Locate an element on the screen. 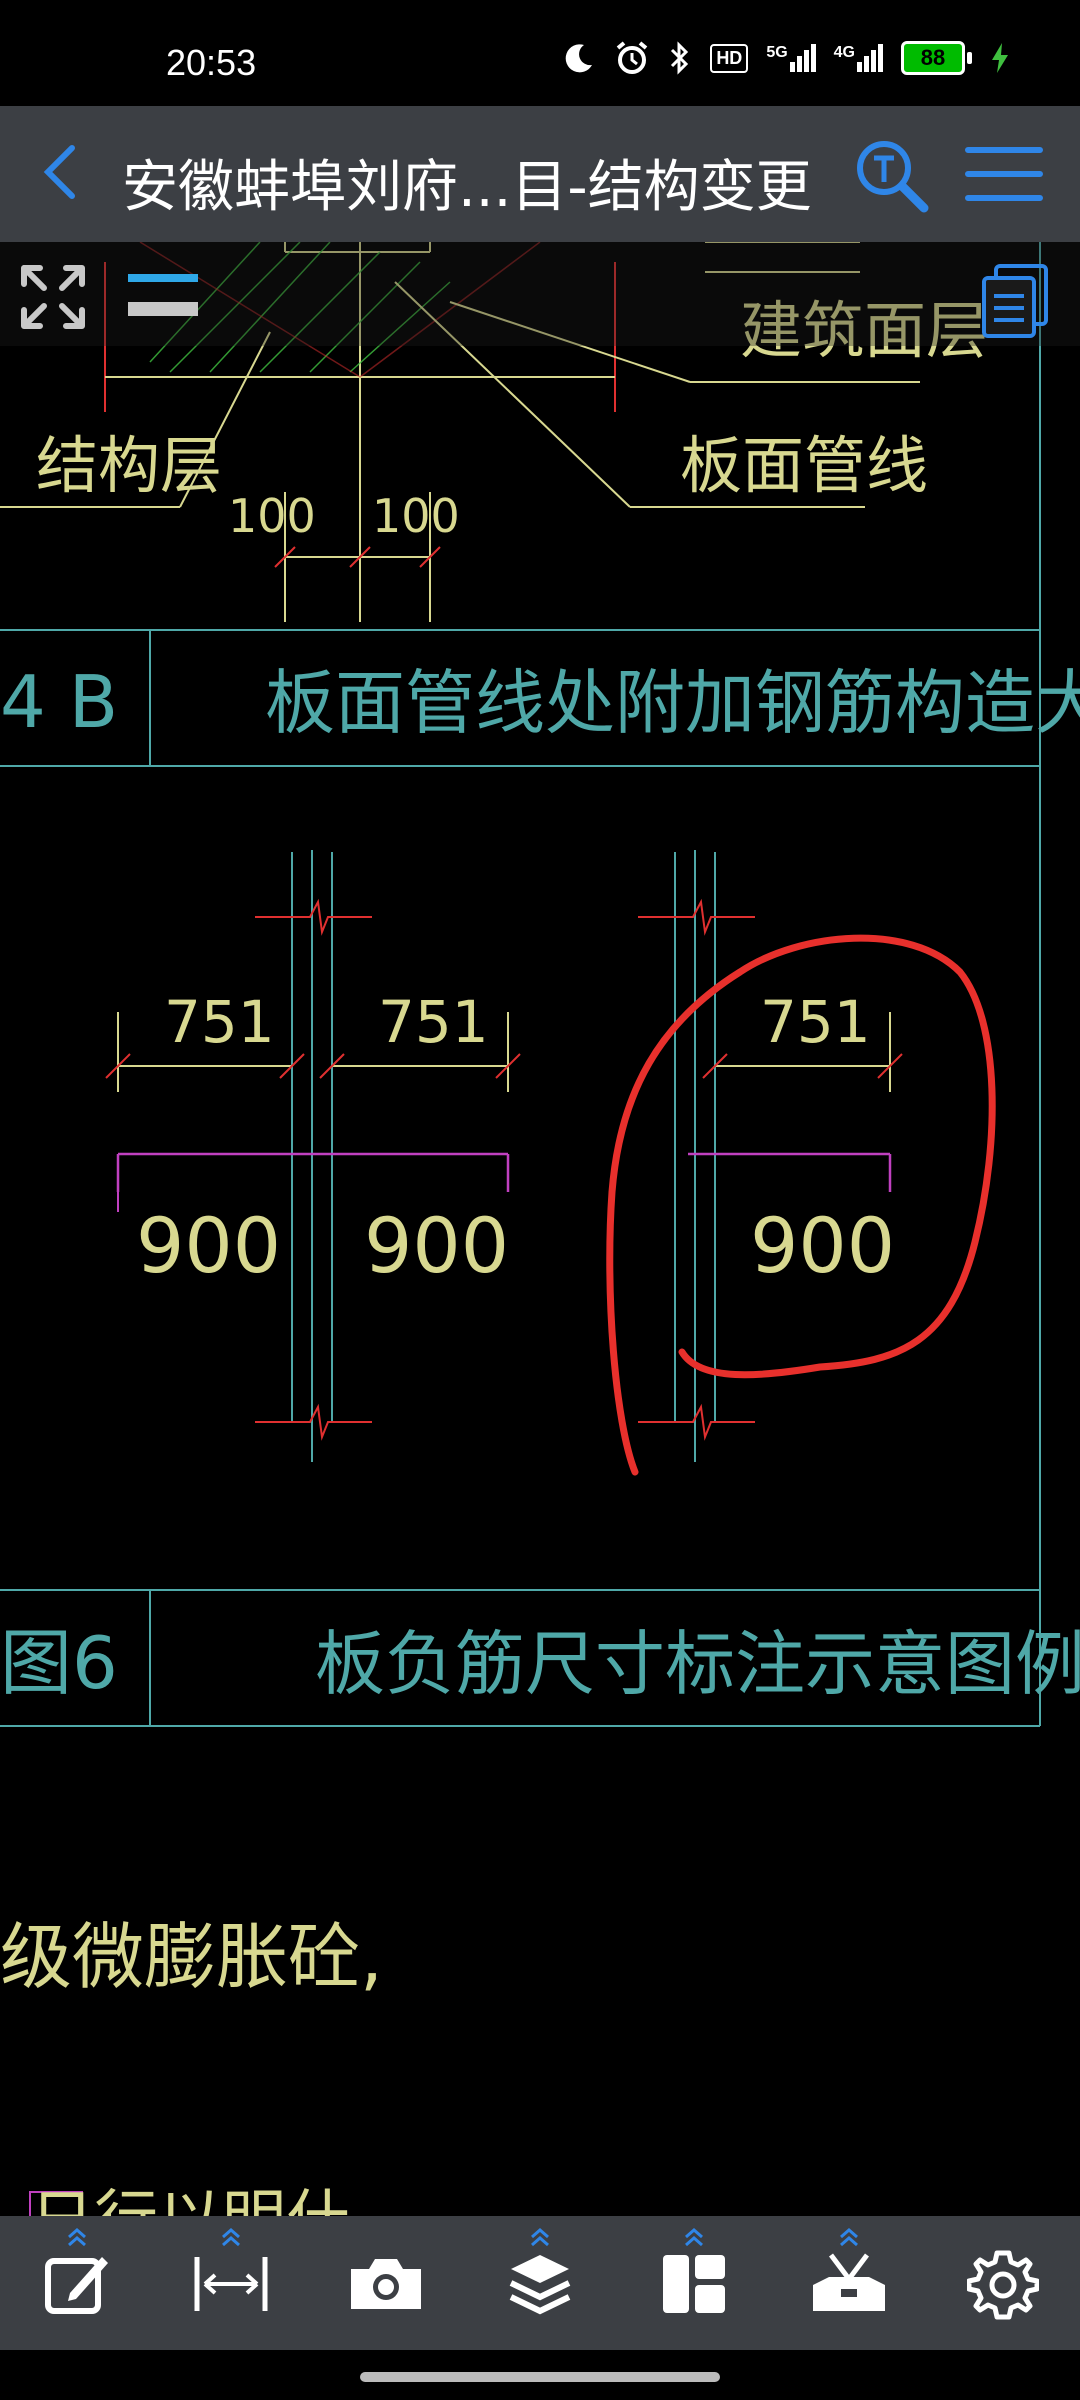 The height and width of the screenshot is (2400, 1080). dim-751-c: 751 is located at coordinates (815, 1022).